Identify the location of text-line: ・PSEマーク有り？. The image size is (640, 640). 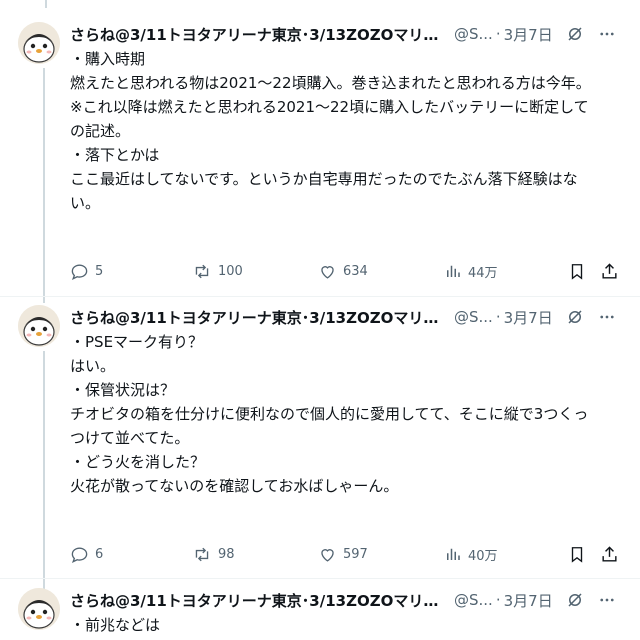
(137, 342).